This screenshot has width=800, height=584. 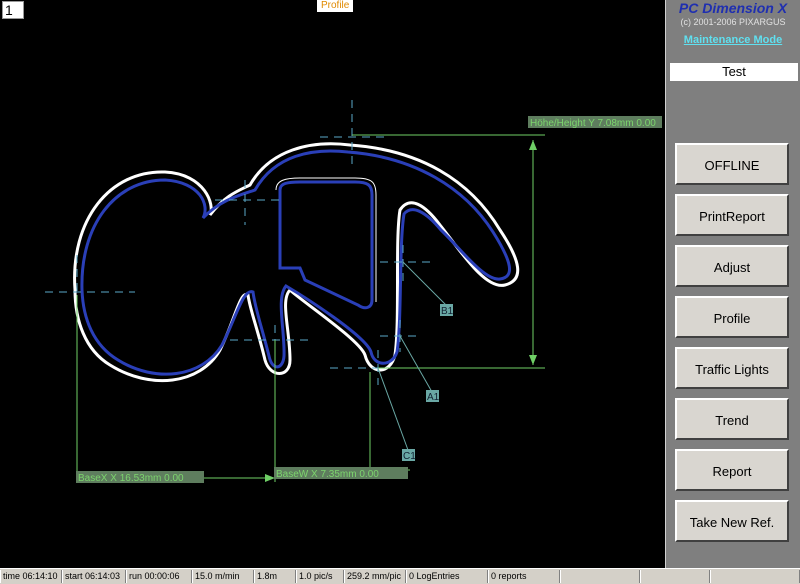 What do you see at coordinates (31, 576) in the screenshot?
I see `status-time: time 06:14:10` at bounding box center [31, 576].